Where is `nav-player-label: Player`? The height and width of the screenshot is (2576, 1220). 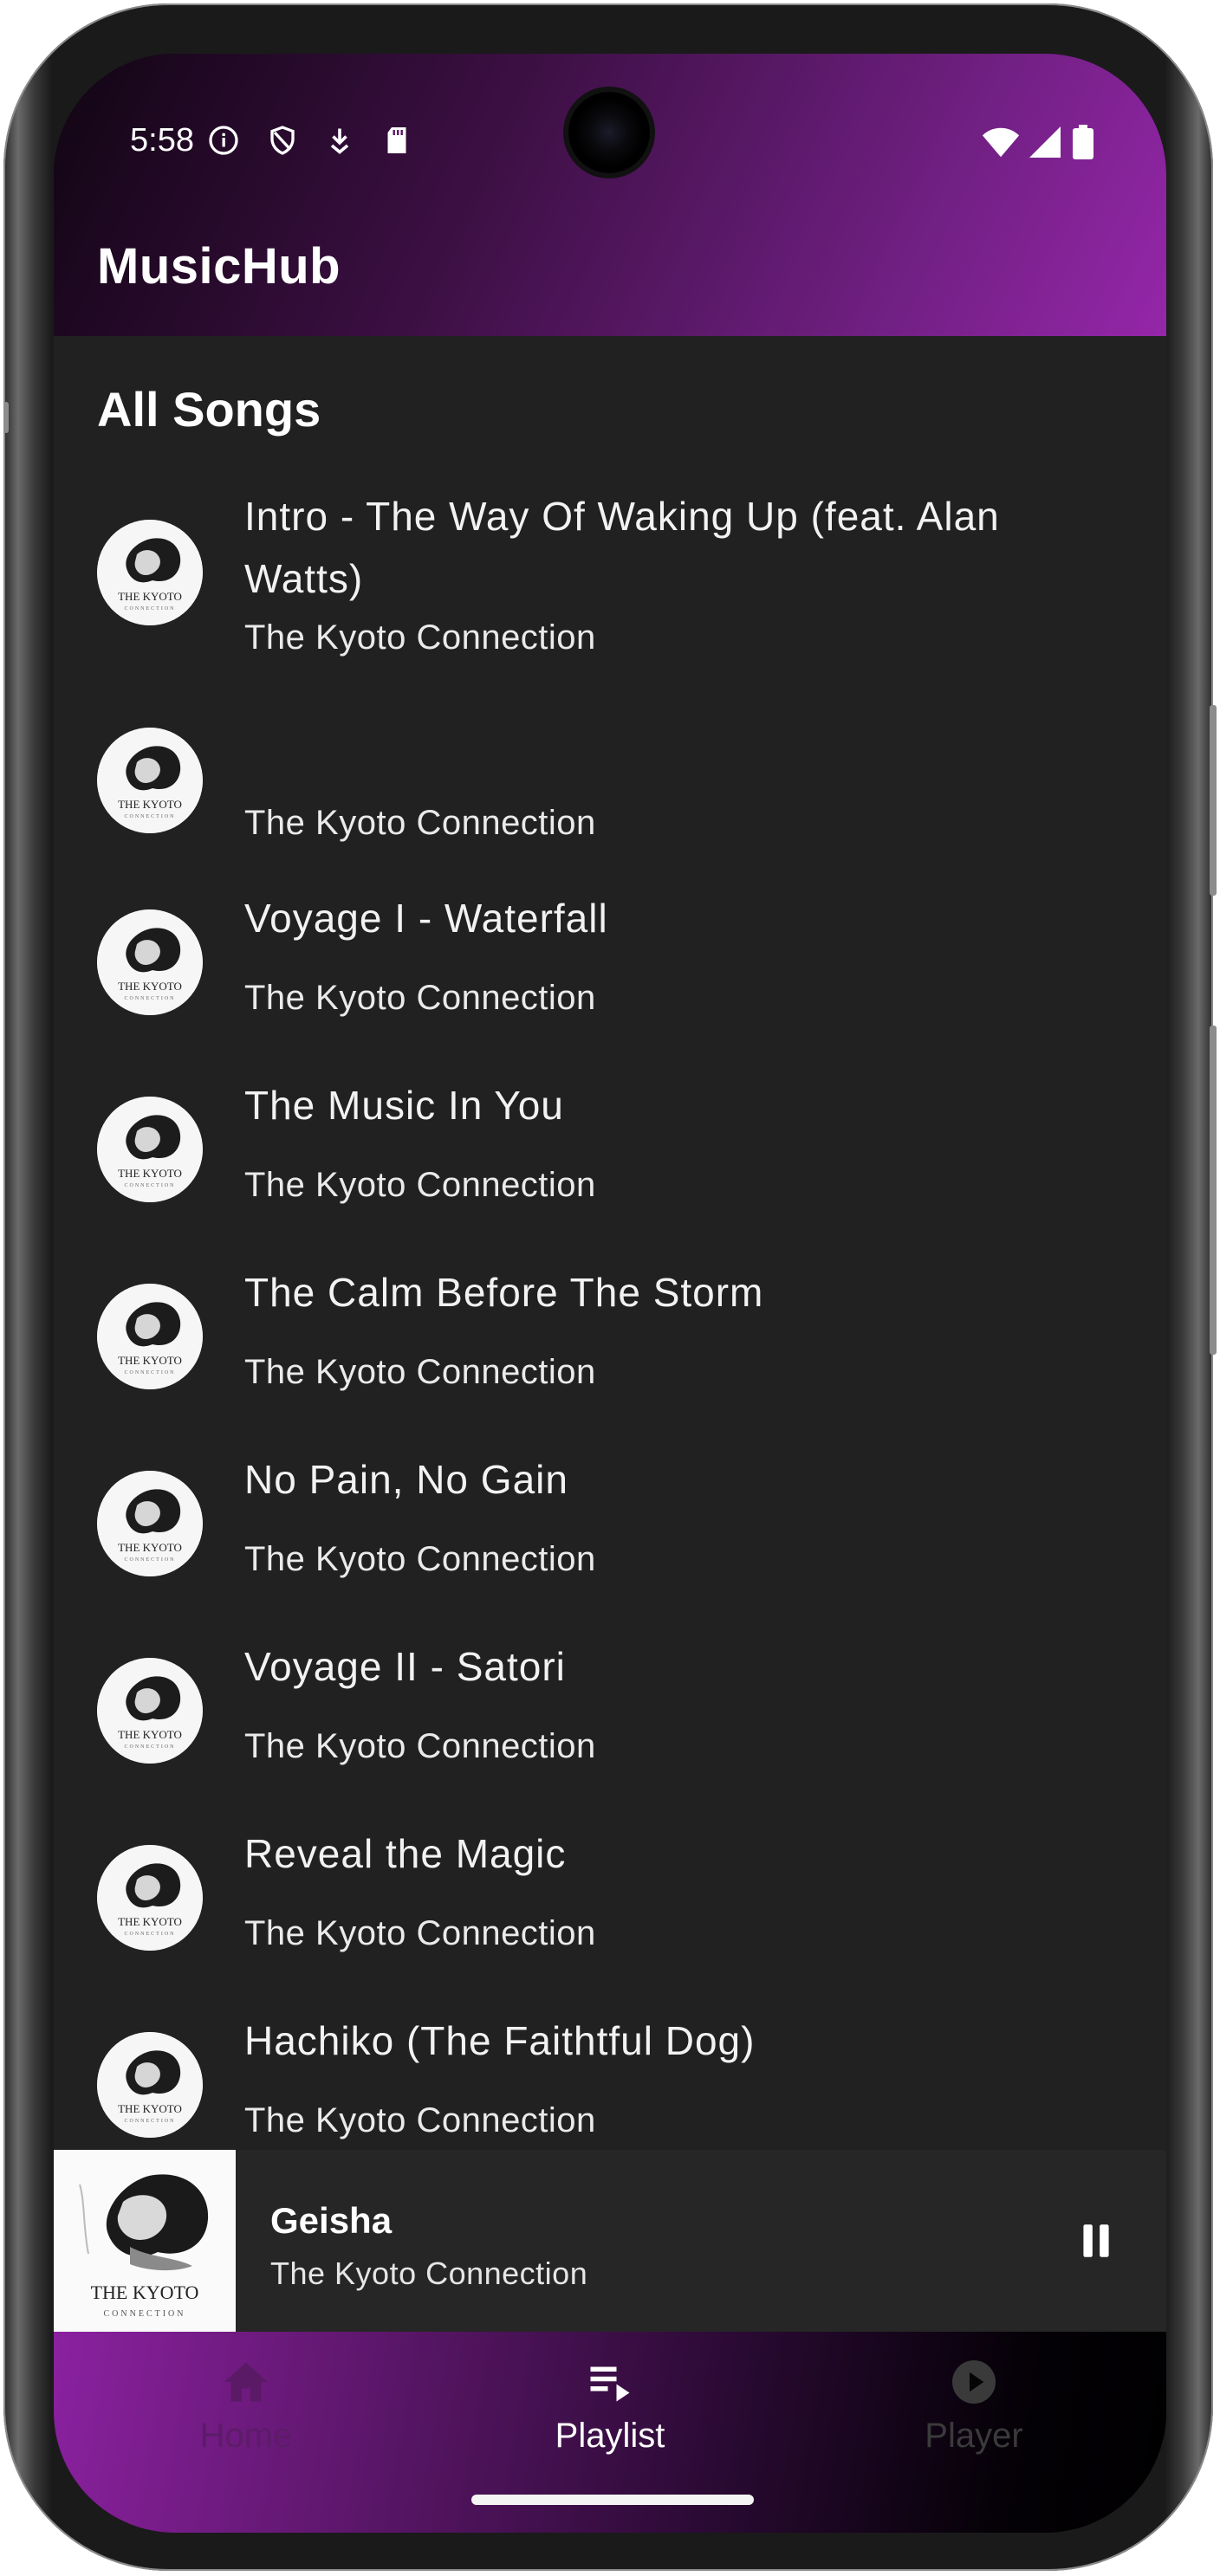
nav-player-label: Player is located at coordinates (974, 2436).